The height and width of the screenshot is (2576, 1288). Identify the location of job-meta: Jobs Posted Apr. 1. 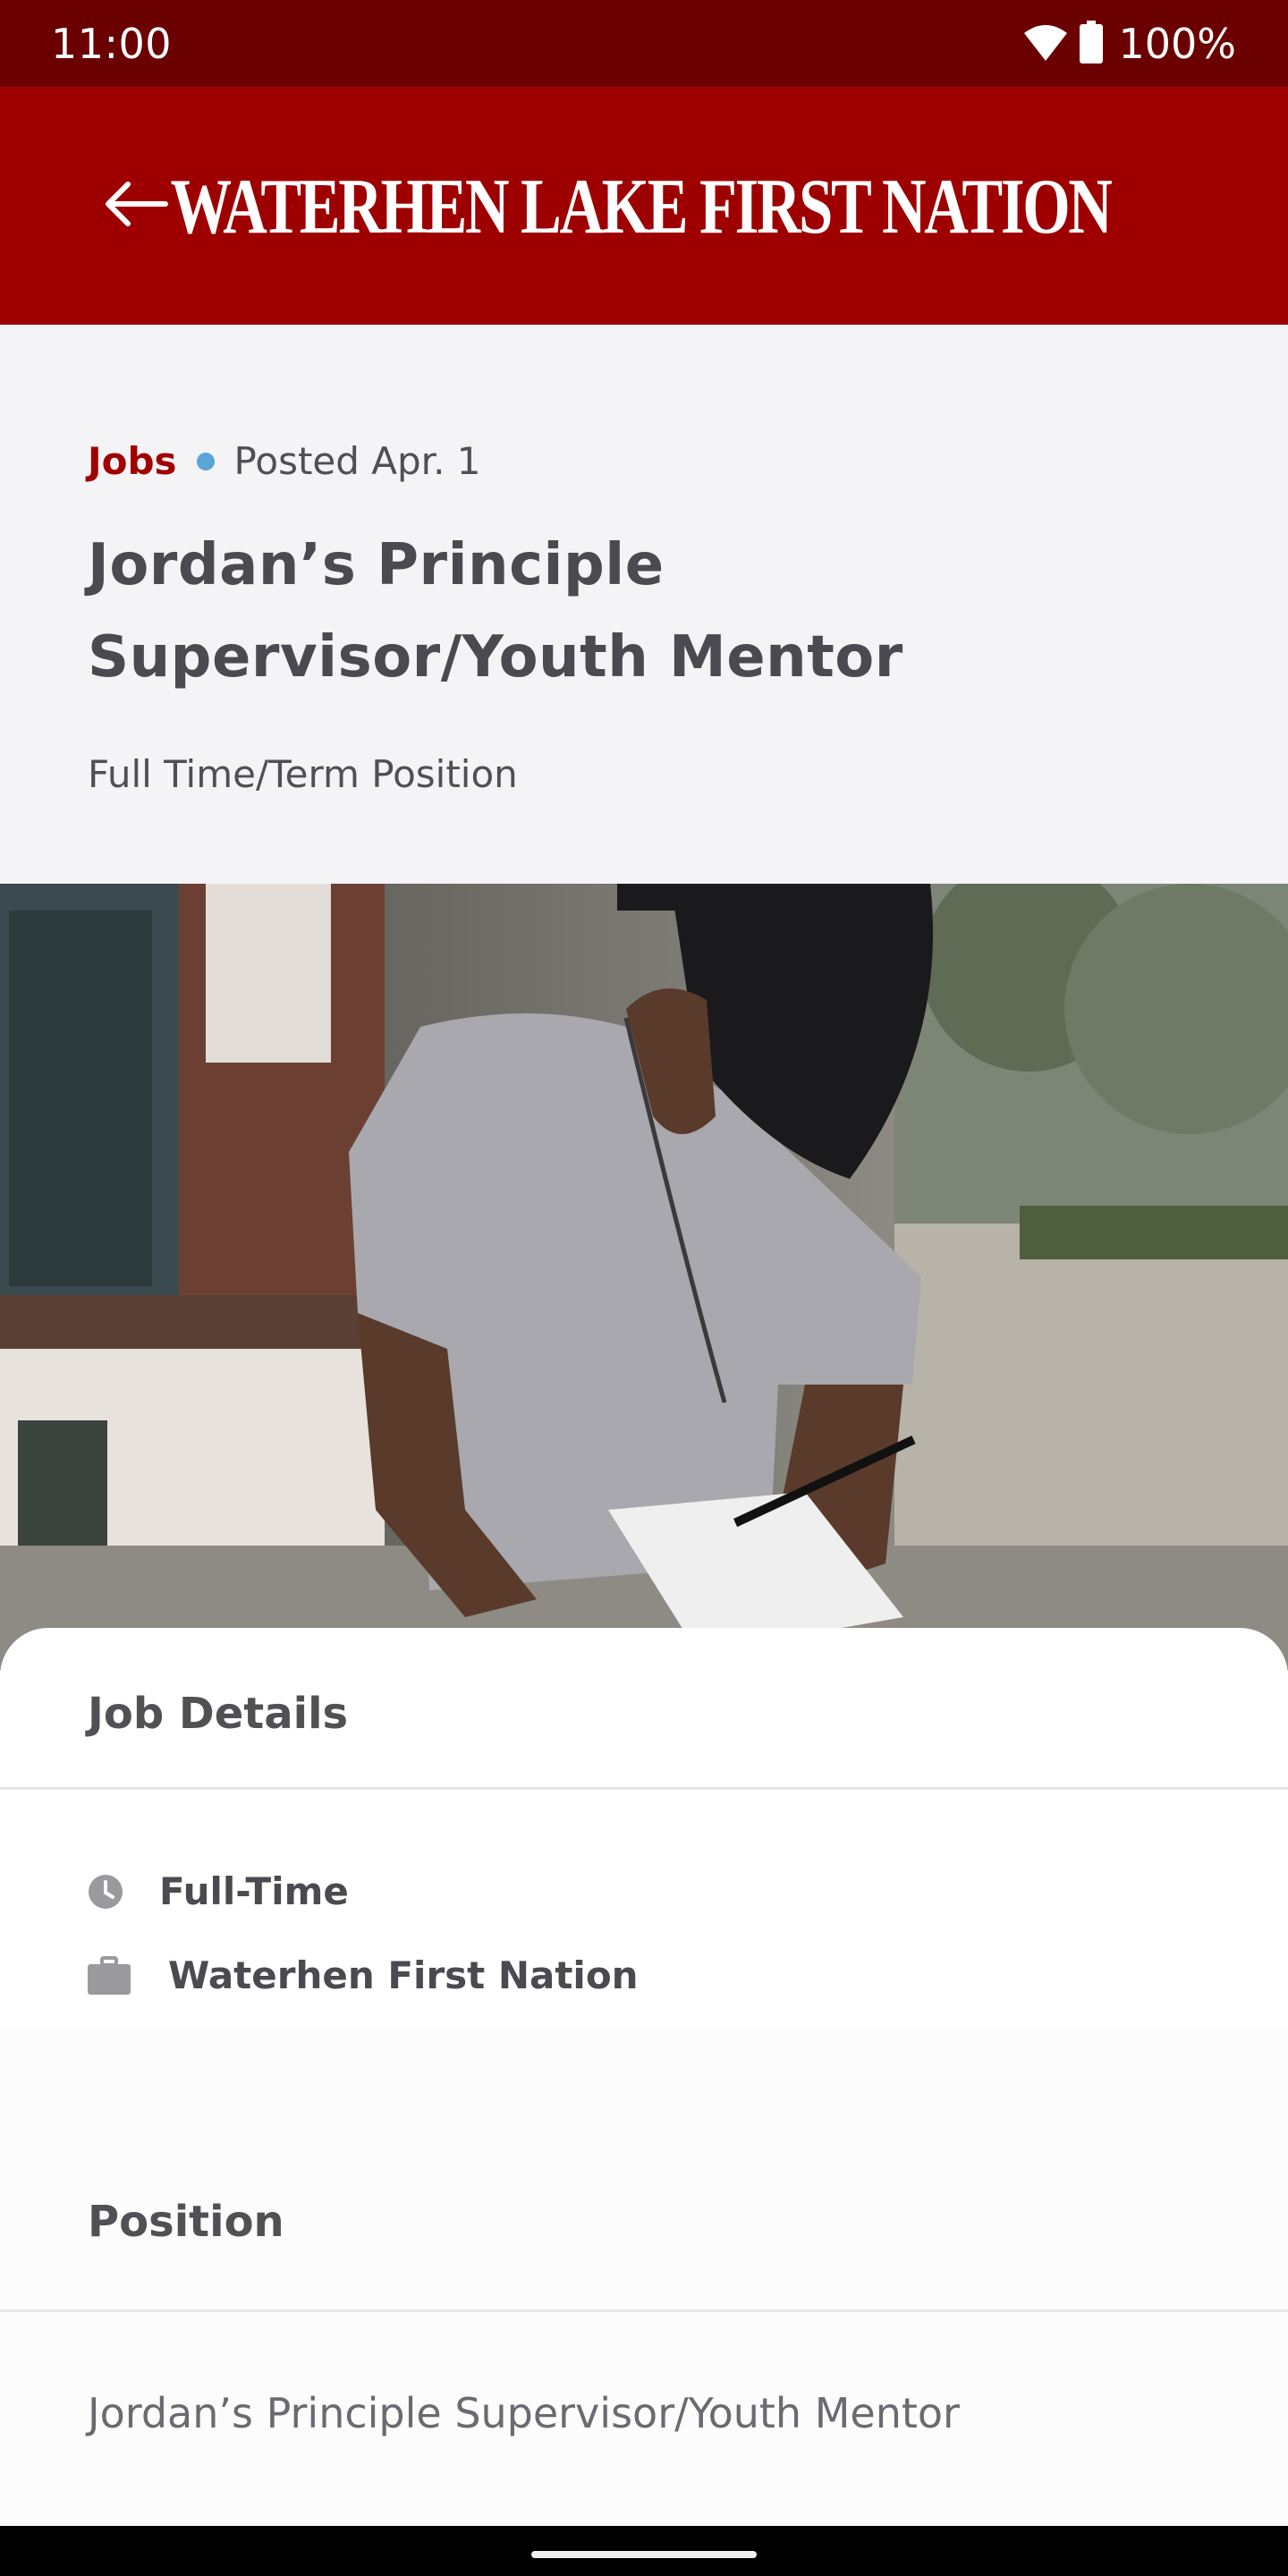
(284, 461).